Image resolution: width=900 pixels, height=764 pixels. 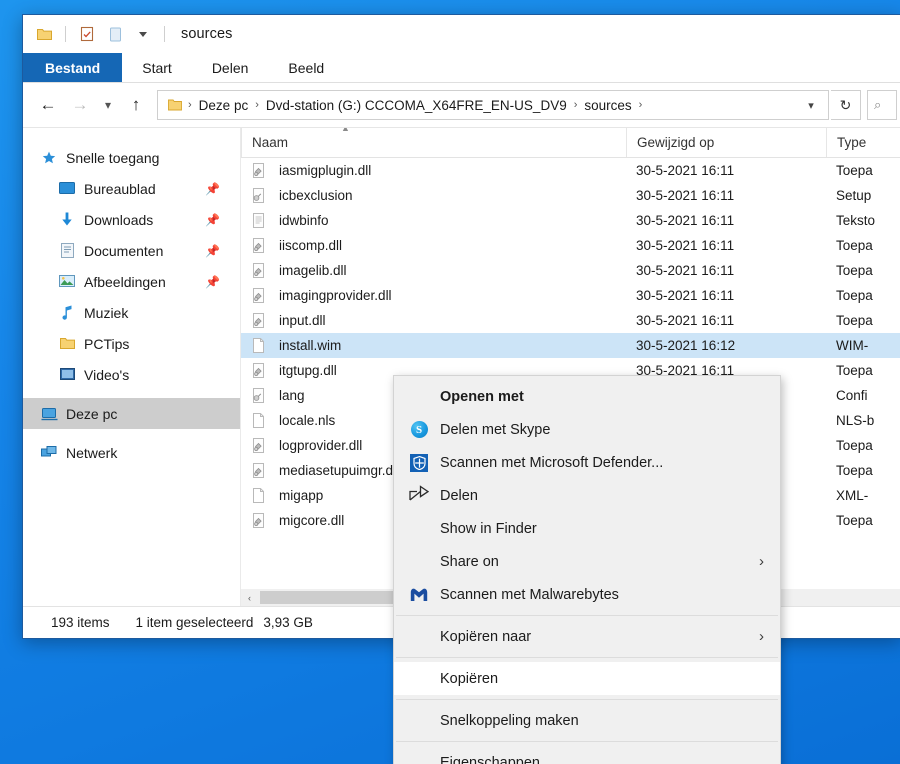 I want to click on file-name-label: mediasetupuimgr.dll, so click(x=339, y=470).